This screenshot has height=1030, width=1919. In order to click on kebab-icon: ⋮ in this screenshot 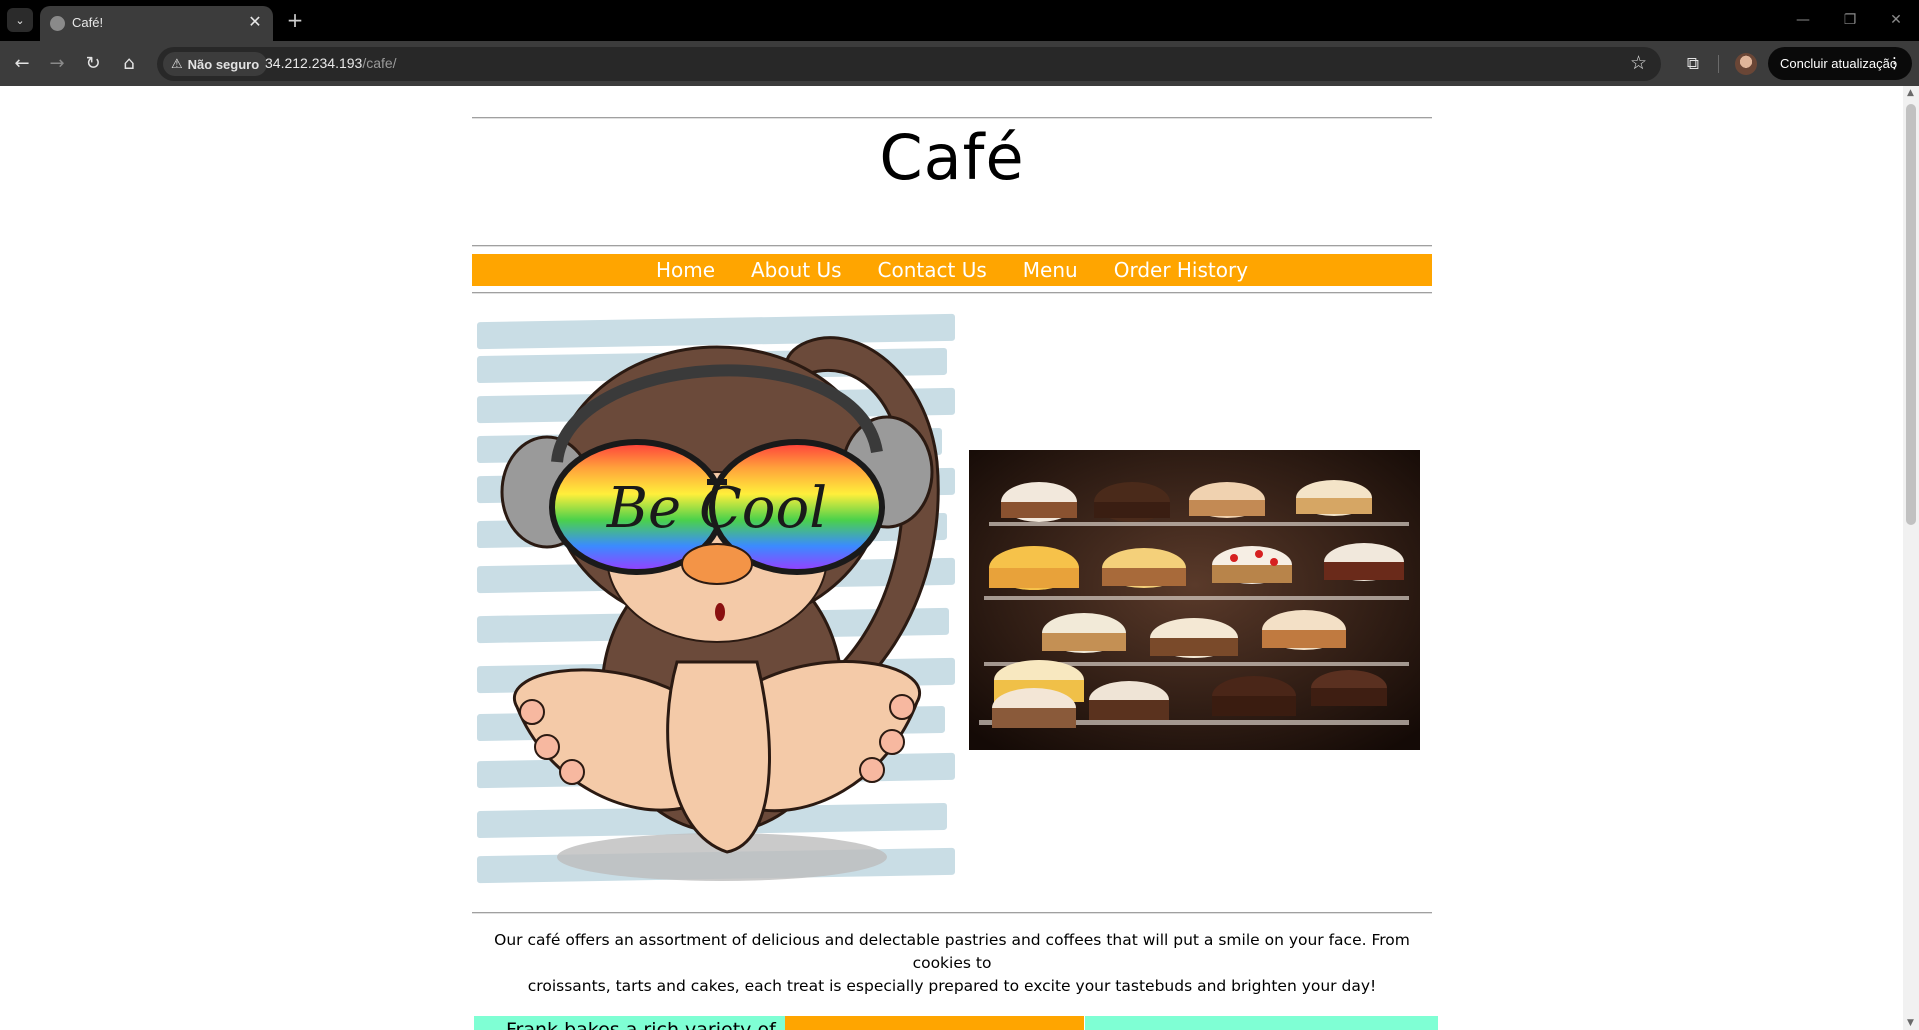, I will do `click(1894, 63)`.